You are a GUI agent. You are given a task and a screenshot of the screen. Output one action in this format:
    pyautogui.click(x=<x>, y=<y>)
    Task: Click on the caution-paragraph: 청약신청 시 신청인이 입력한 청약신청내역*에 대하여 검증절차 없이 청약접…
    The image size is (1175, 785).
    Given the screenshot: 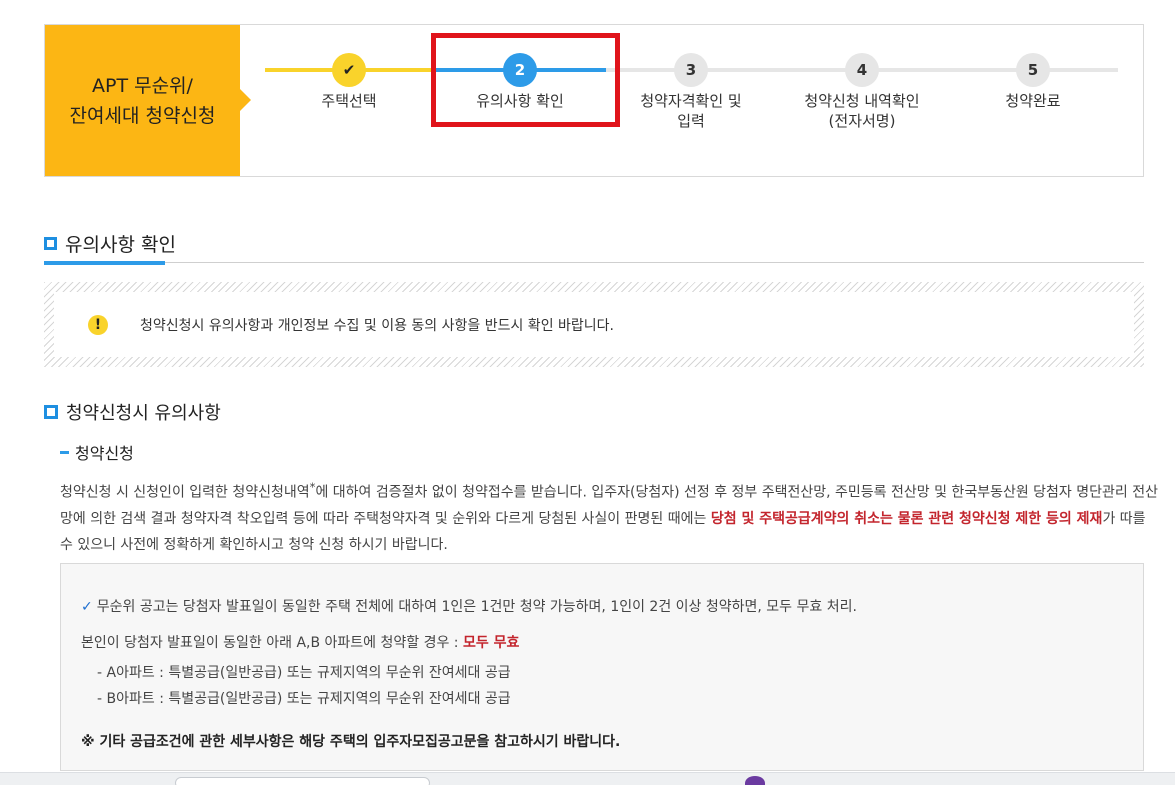 What is the action you would take?
    pyautogui.click(x=610, y=516)
    